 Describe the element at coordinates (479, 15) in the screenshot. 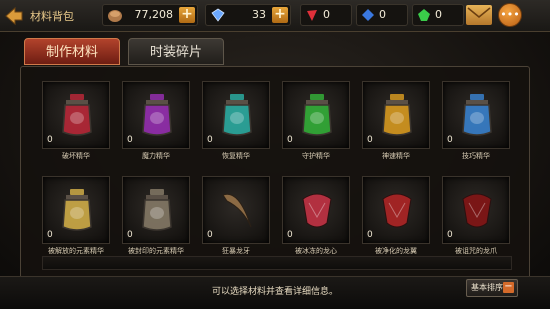

I see `mail-icon` at that location.